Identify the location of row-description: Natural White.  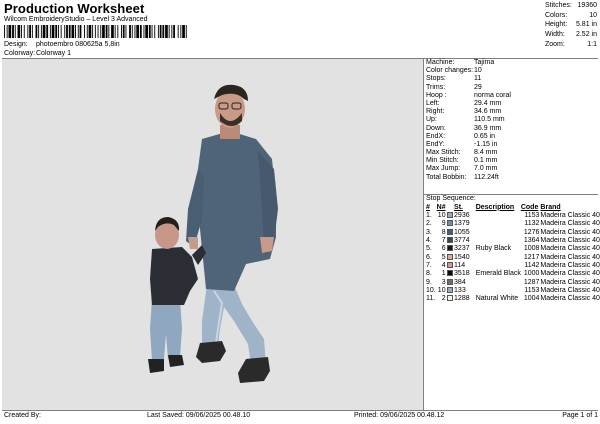
(497, 299).